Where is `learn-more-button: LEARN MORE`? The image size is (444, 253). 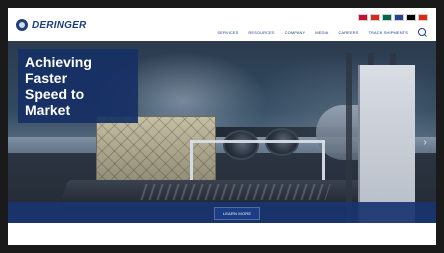
learn-more-button: LEARN MORE is located at coordinates (237, 213).